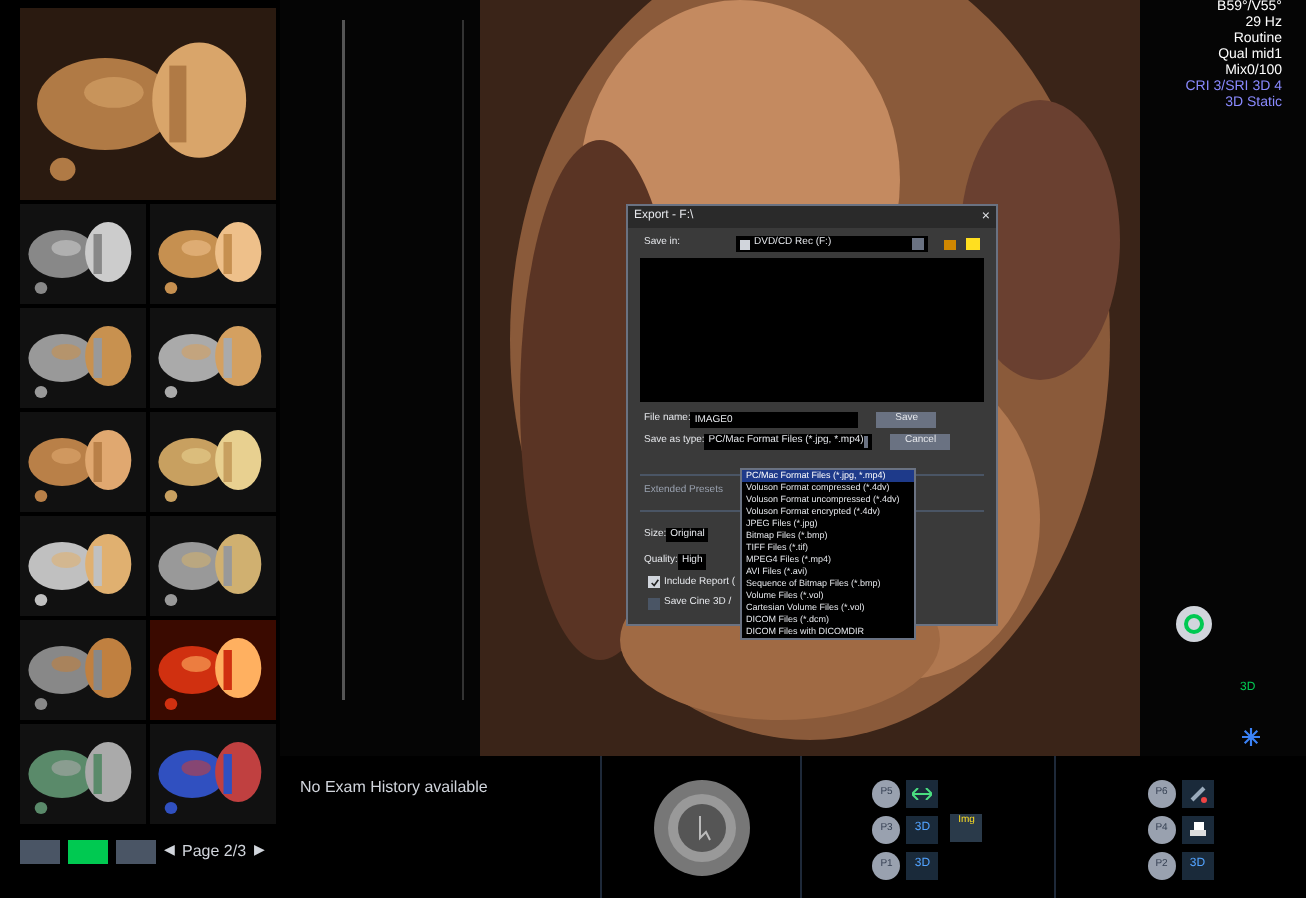  I want to click on pen-icon, so click(1197, 793).